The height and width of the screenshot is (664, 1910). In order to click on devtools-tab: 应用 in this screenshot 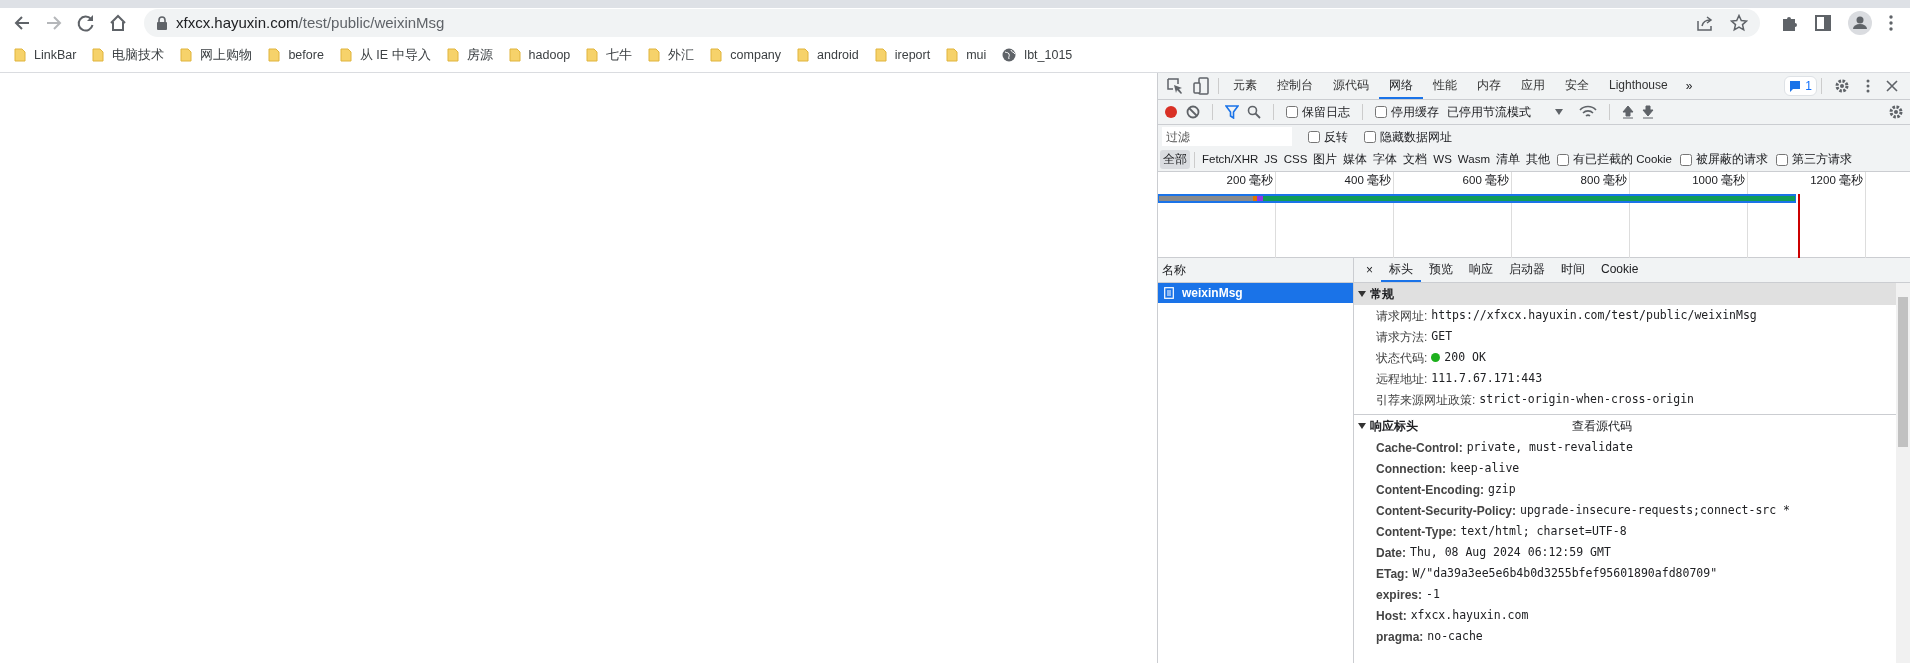, I will do `click(1533, 86)`.